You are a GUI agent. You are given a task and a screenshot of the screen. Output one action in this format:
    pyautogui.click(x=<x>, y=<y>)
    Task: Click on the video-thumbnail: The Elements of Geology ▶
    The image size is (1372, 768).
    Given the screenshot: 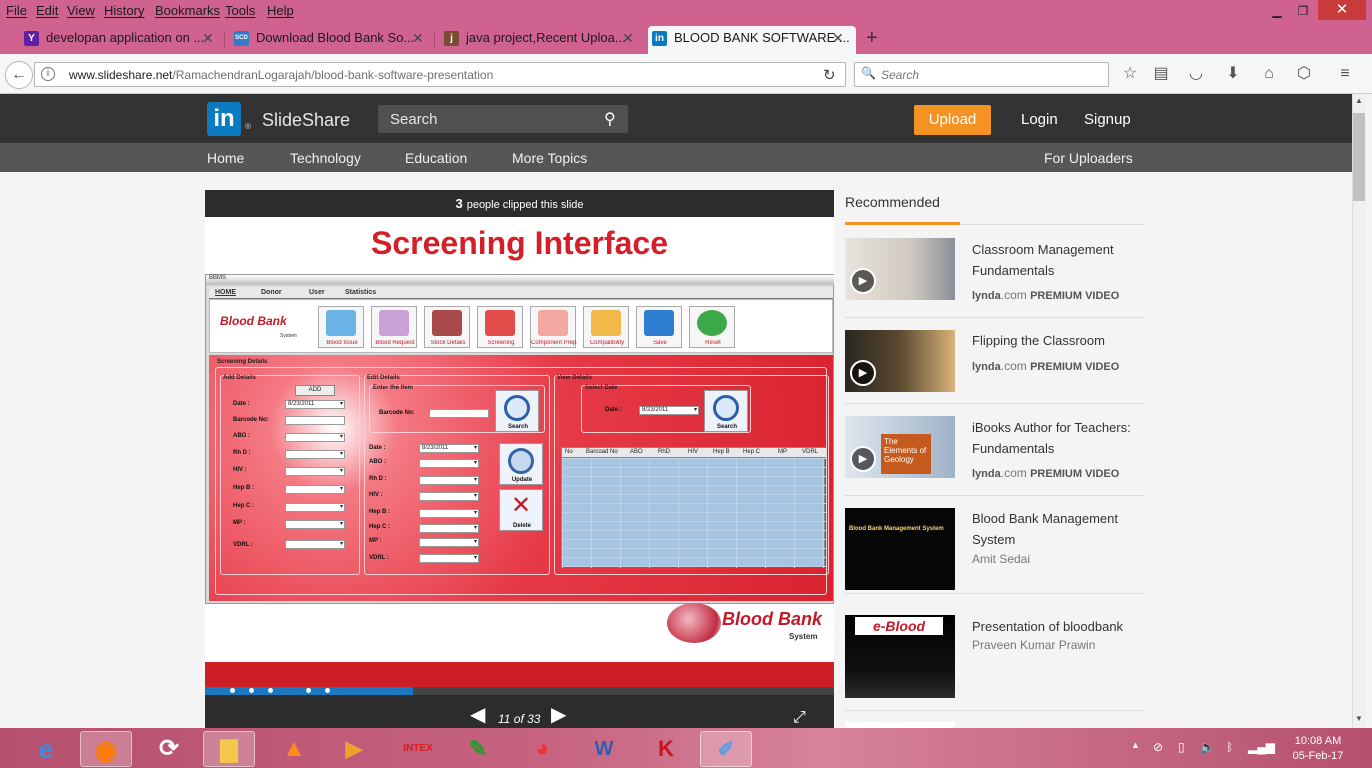 What is the action you would take?
    pyautogui.click(x=900, y=447)
    